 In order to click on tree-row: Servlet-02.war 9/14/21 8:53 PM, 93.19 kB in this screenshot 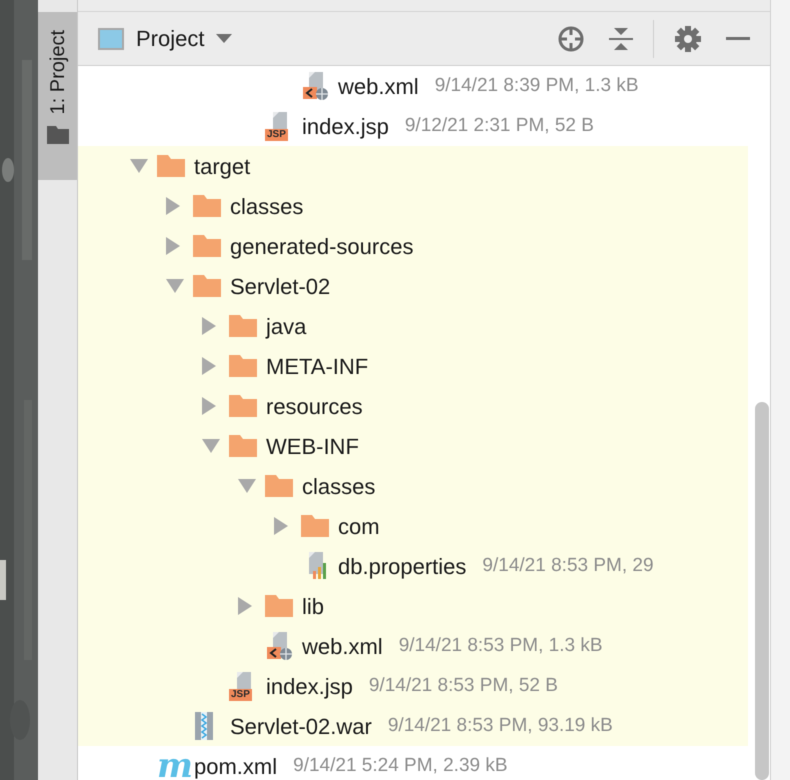, I will do `click(413, 726)`.